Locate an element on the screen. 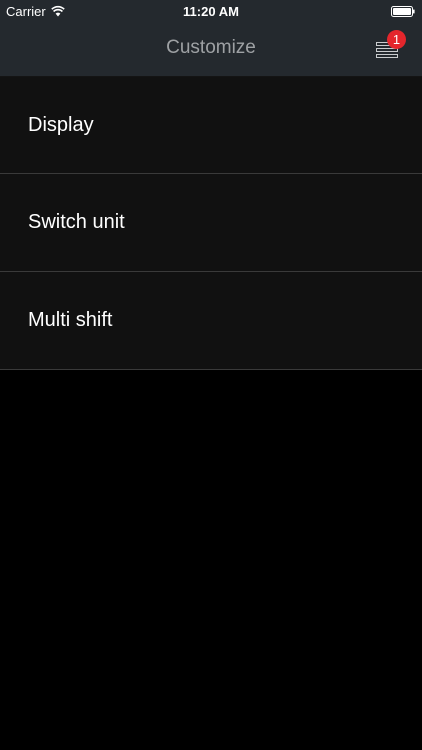 Image resolution: width=422 pixels, height=750 pixels. battery-icon is located at coordinates (403, 11).